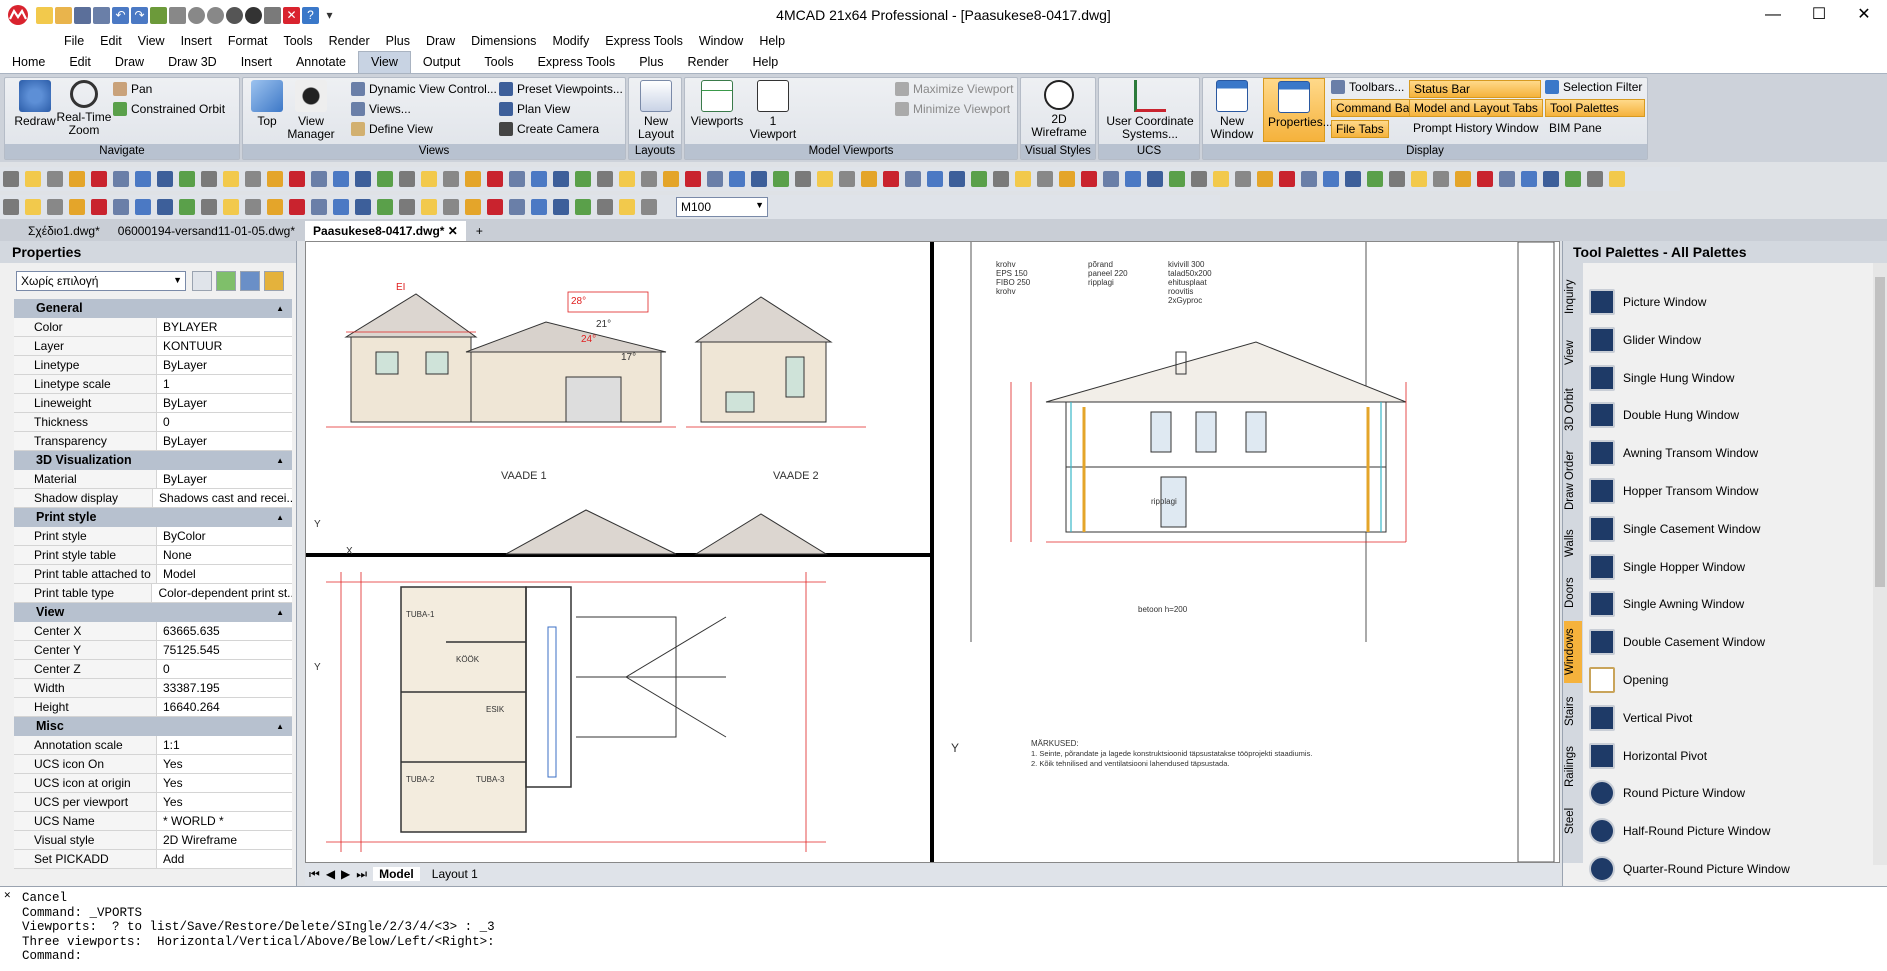 The width and height of the screenshot is (1887, 971). What do you see at coordinates (234, 15) in the screenshot?
I see `shade-sphere-icon` at bounding box center [234, 15].